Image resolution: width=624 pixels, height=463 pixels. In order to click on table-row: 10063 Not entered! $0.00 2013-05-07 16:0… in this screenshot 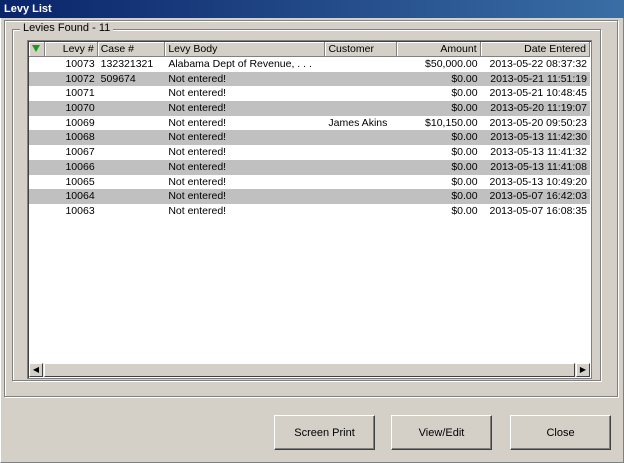, I will do `click(309, 211)`.